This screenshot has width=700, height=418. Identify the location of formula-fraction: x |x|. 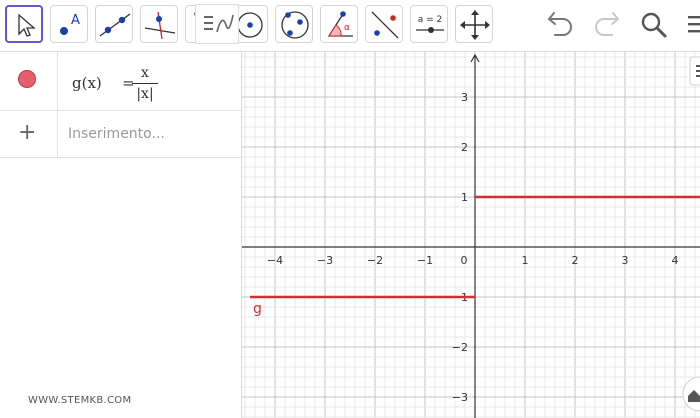
(145, 83).